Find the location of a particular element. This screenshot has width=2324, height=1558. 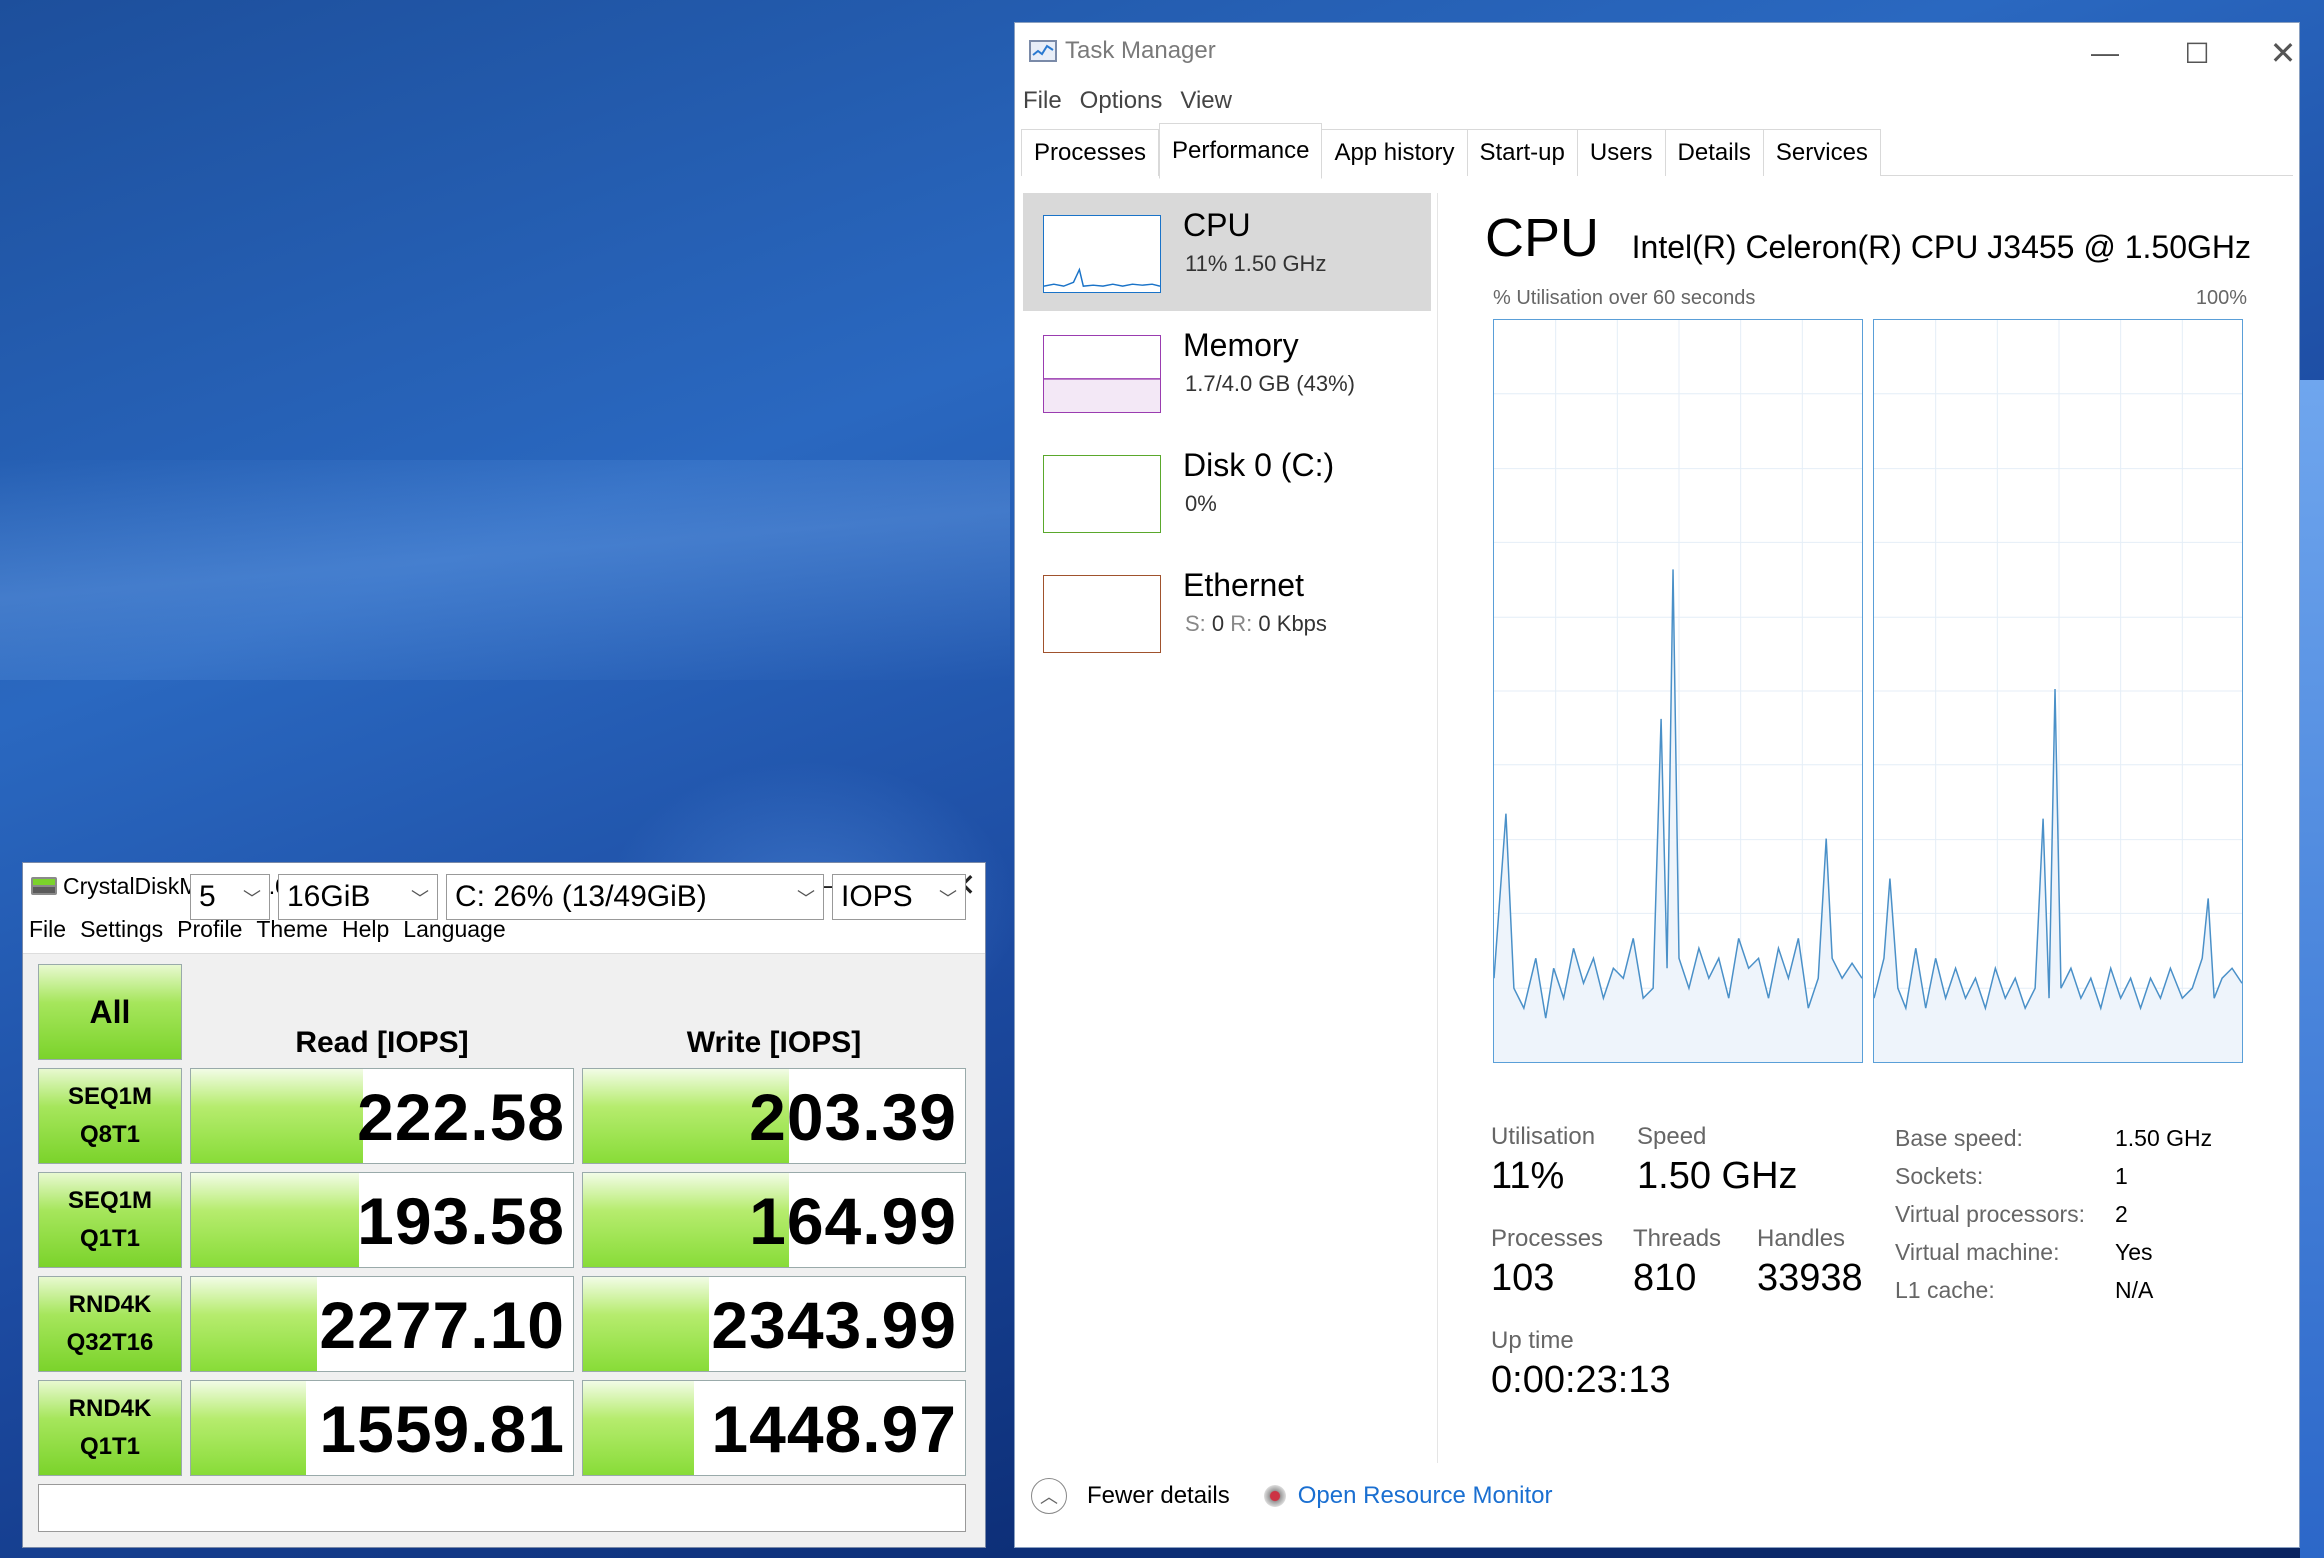

size-select: 16GiB ﹀ is located at coordinates (358, 897).